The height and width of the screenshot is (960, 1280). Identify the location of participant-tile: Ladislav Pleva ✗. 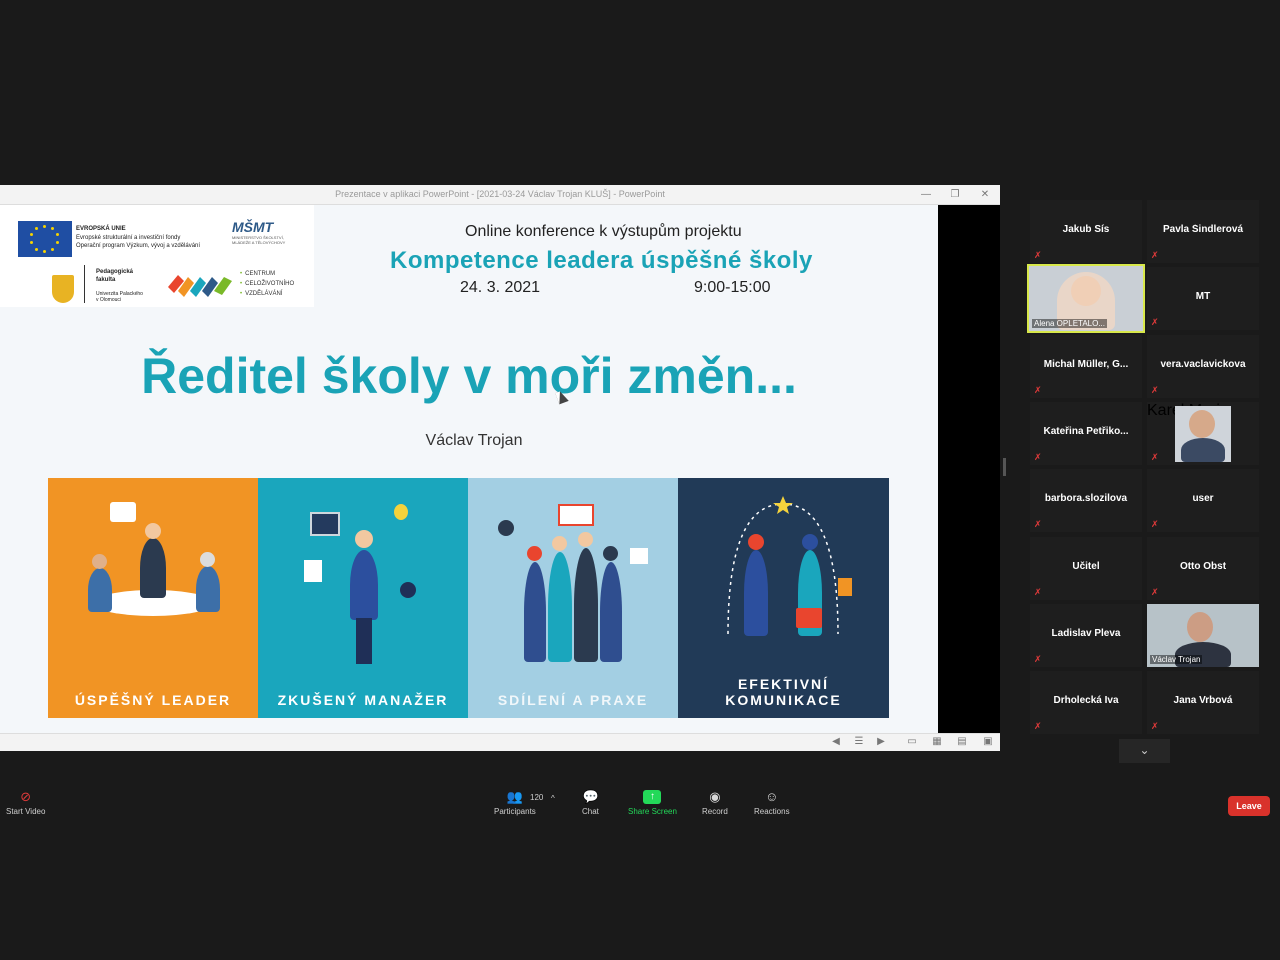
(1086, 635).